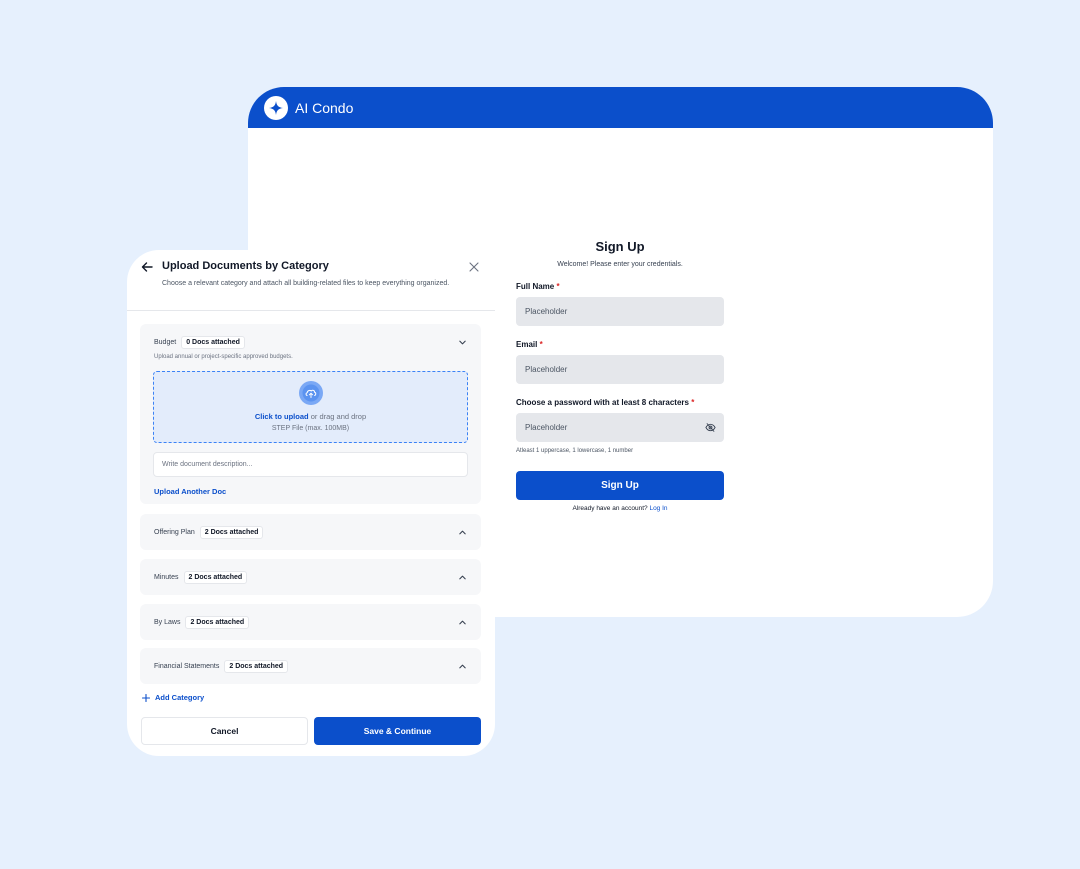  Describe the element at coordinates (173, 697) in the screenshot. I see `add-category-button: Add Category` at that location.